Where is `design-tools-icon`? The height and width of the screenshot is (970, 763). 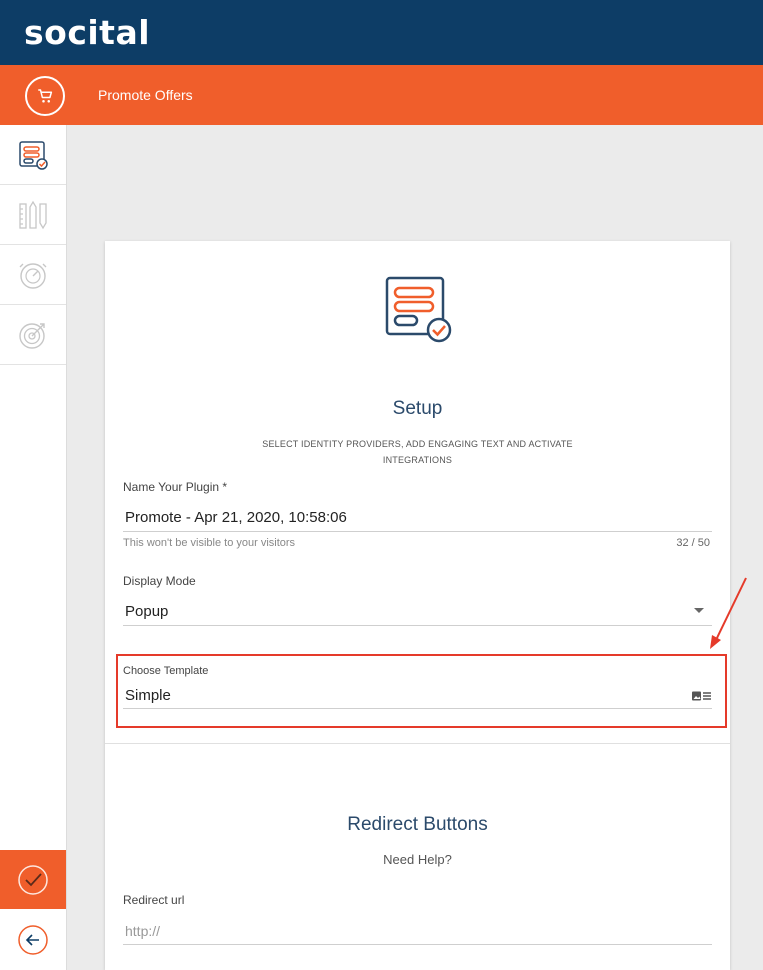 design-tools-icon is located at coordinates (33, 214).